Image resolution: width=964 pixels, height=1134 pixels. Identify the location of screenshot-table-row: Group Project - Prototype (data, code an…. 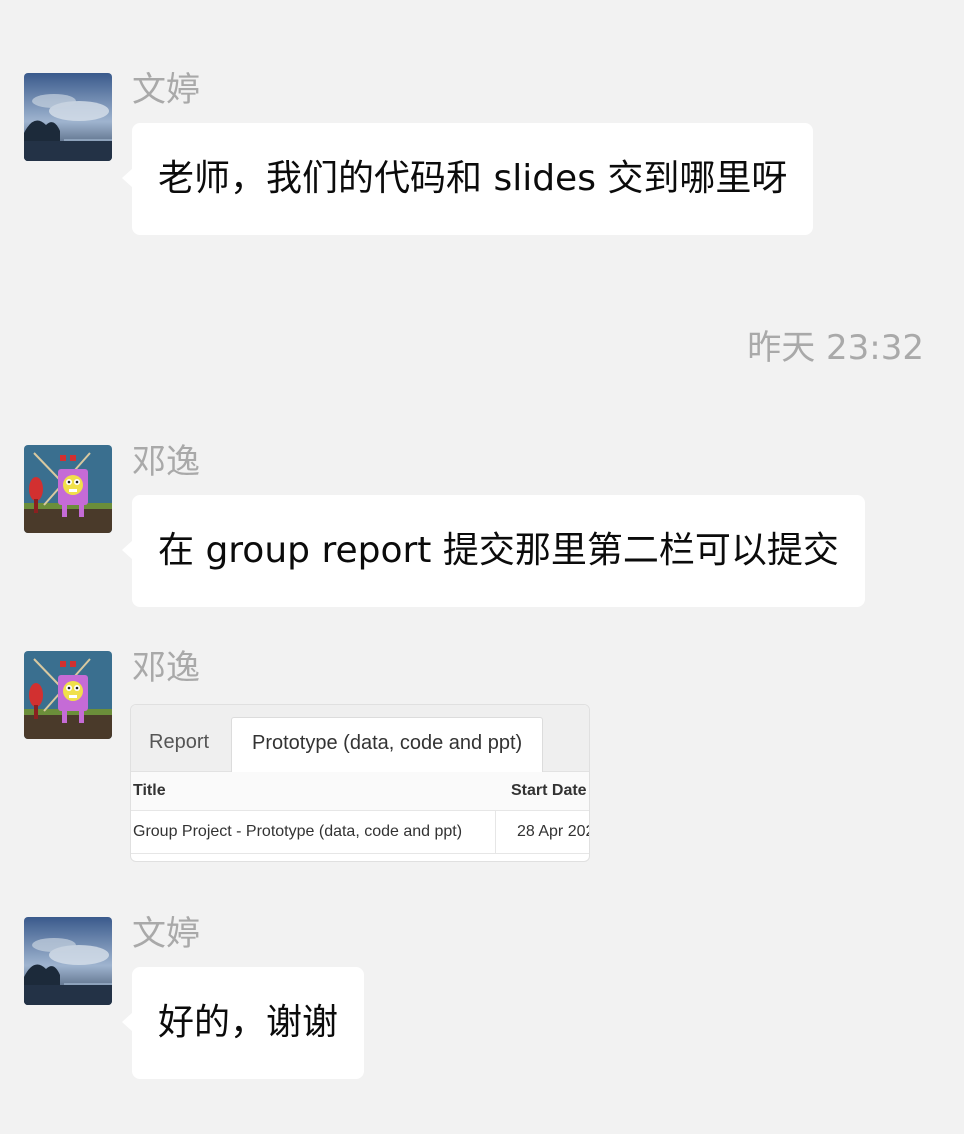
(360, 832).